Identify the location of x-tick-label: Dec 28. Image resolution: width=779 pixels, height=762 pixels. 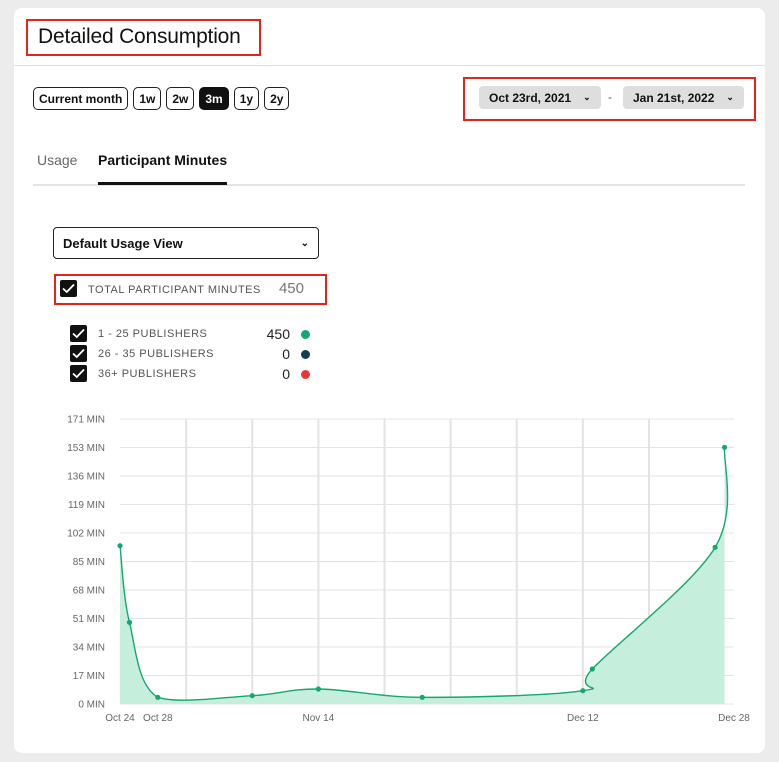
(734, 718).